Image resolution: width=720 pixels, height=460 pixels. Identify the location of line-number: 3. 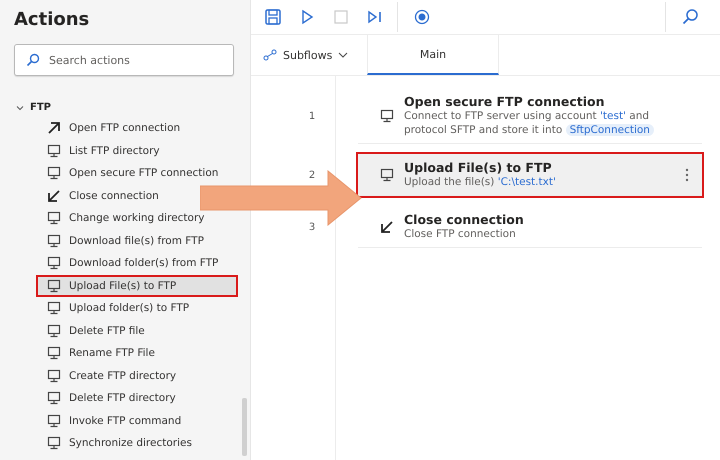
(312, 227).